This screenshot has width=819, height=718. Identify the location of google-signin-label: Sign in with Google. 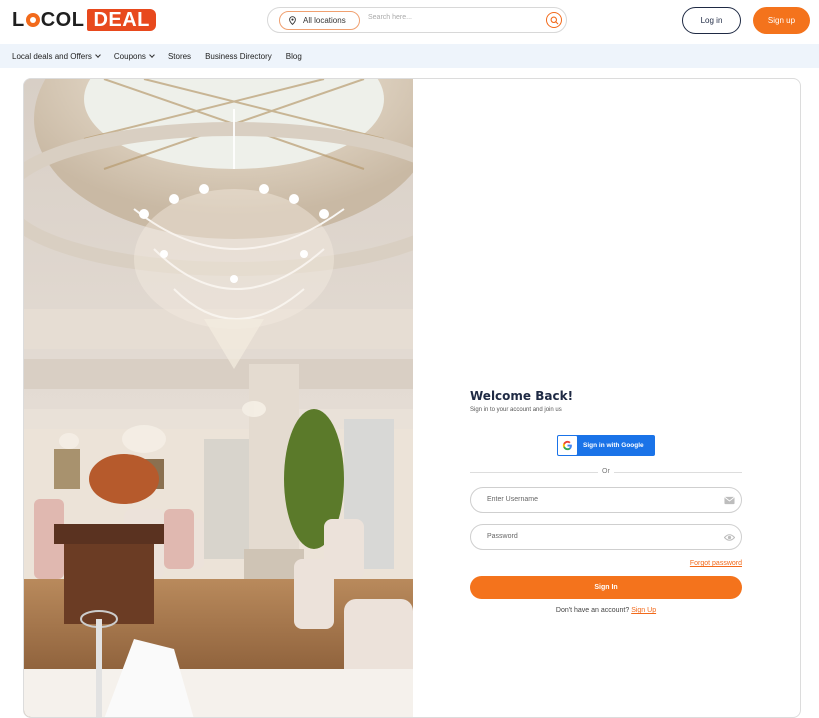
(613, 445).